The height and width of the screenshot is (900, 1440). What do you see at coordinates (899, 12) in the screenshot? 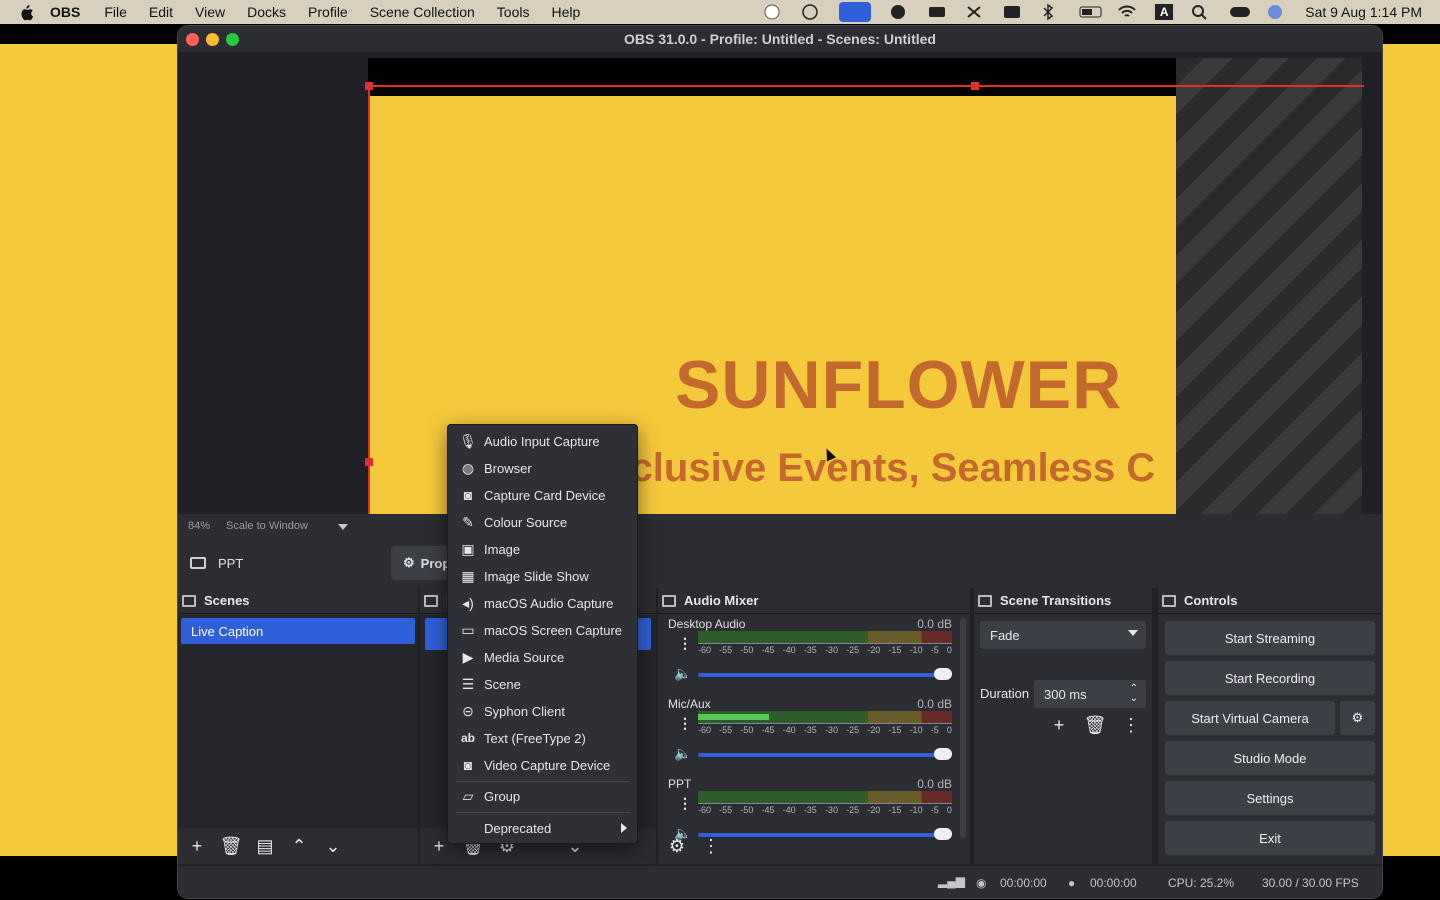
I see `chat-icon` at bounding box center [899, 12].